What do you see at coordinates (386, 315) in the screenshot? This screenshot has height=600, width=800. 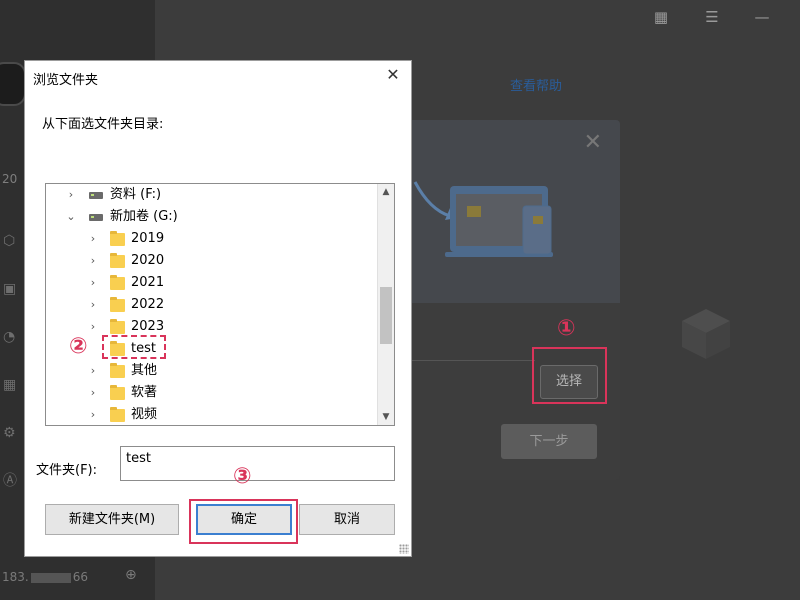 I see `scroll-thumb` at bounding box center [386, 315].